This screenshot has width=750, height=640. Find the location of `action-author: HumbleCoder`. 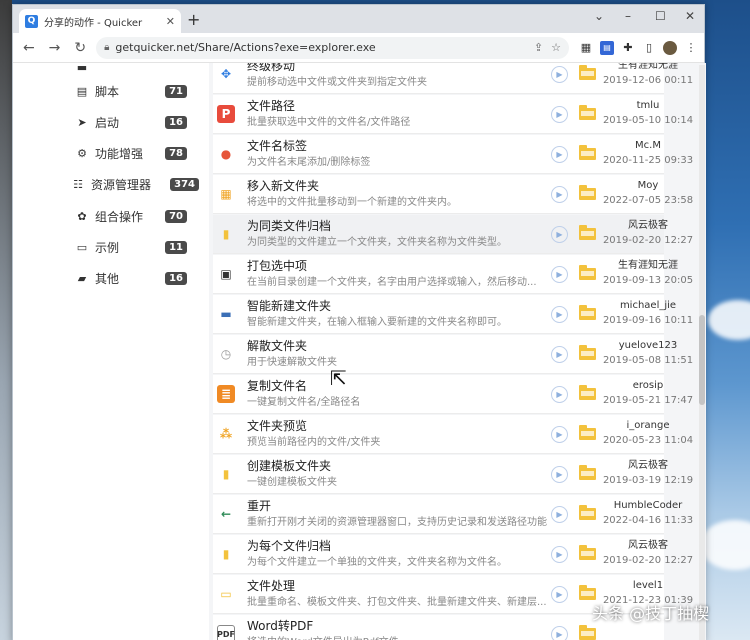

action-author: HumbleCoder is located at coordinates (648, 506).